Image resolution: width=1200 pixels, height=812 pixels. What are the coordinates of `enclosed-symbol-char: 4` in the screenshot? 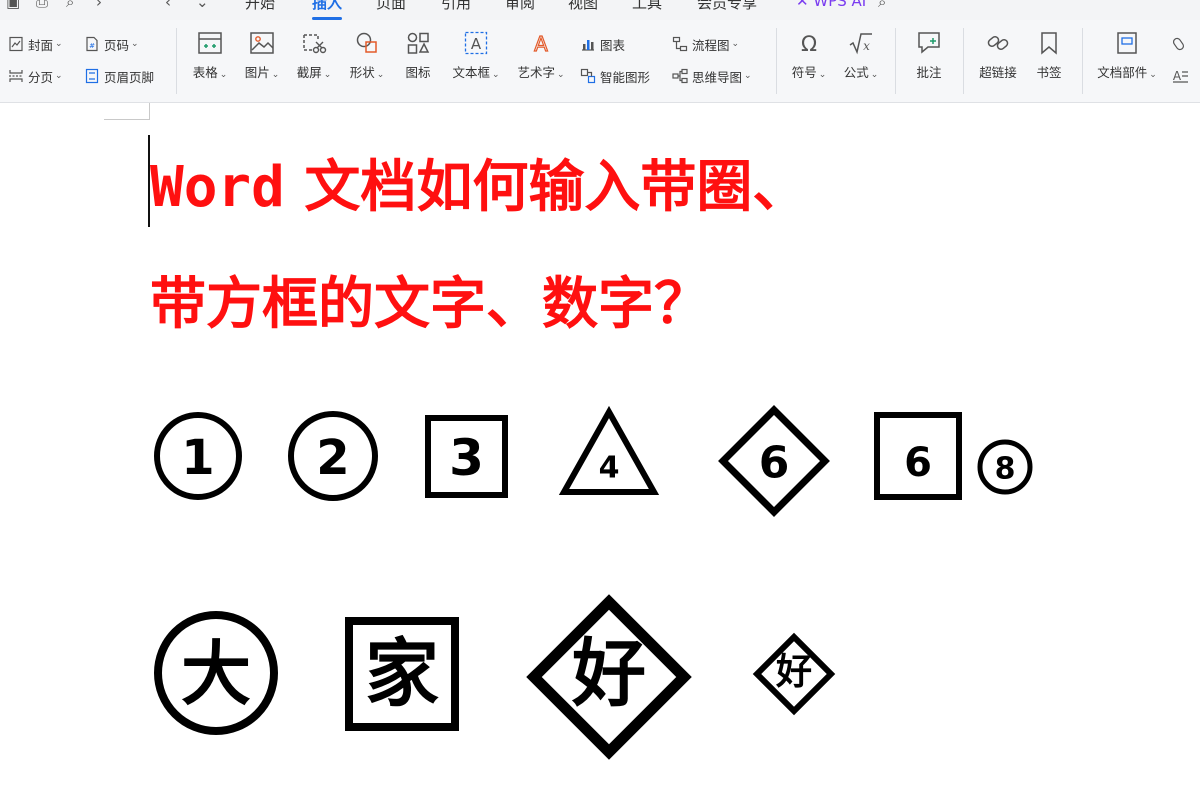 It's located at (609, 468).